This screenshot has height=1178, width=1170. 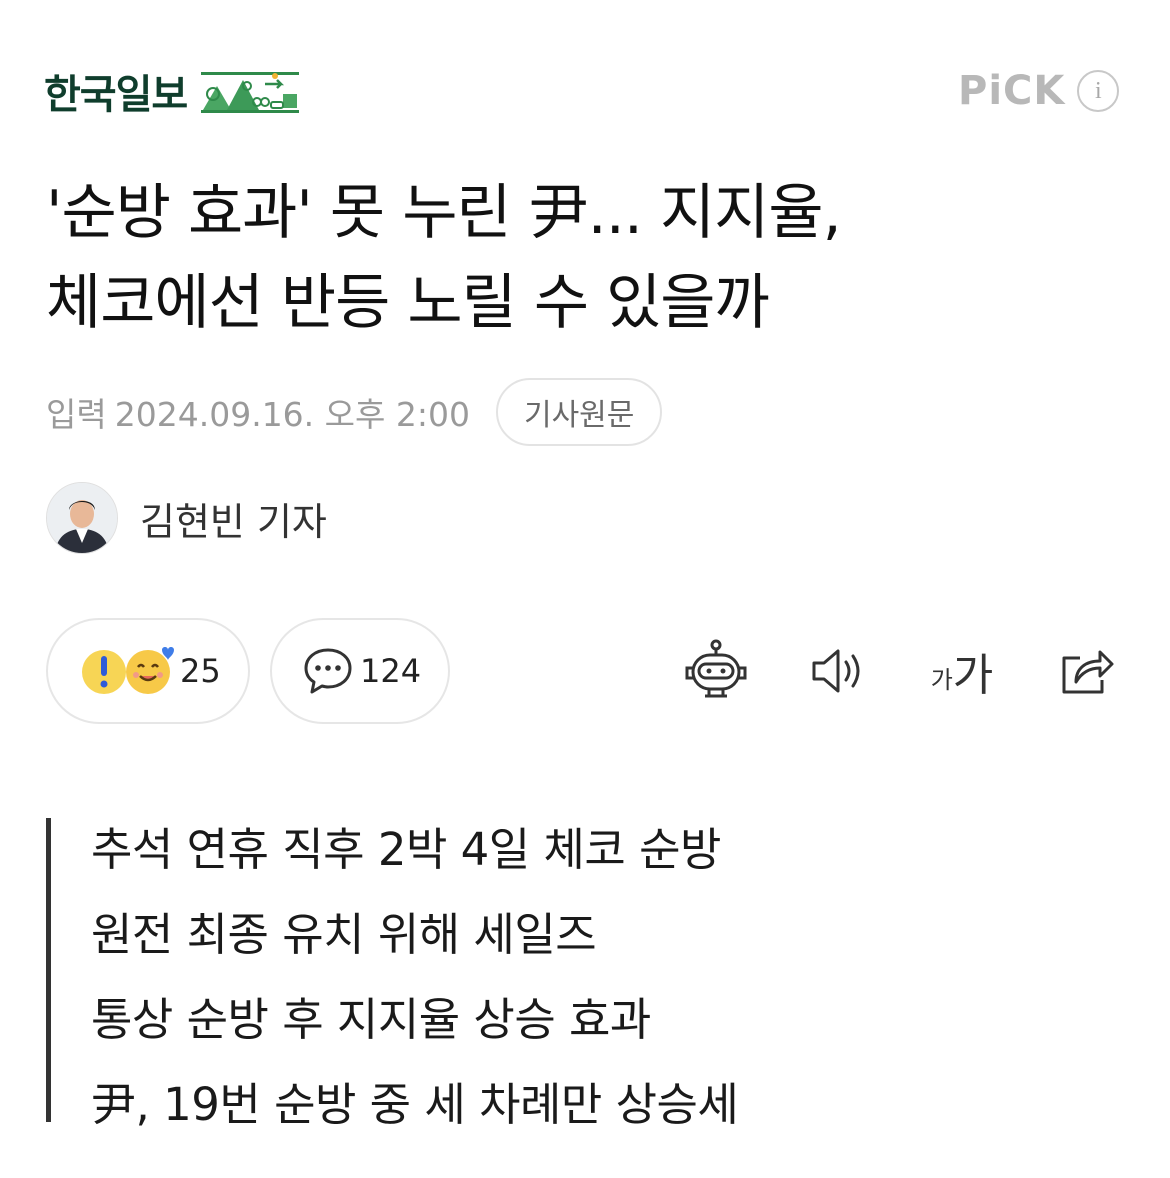 I want to click on reaction-emoji-icon, so click(x=128, y=670).